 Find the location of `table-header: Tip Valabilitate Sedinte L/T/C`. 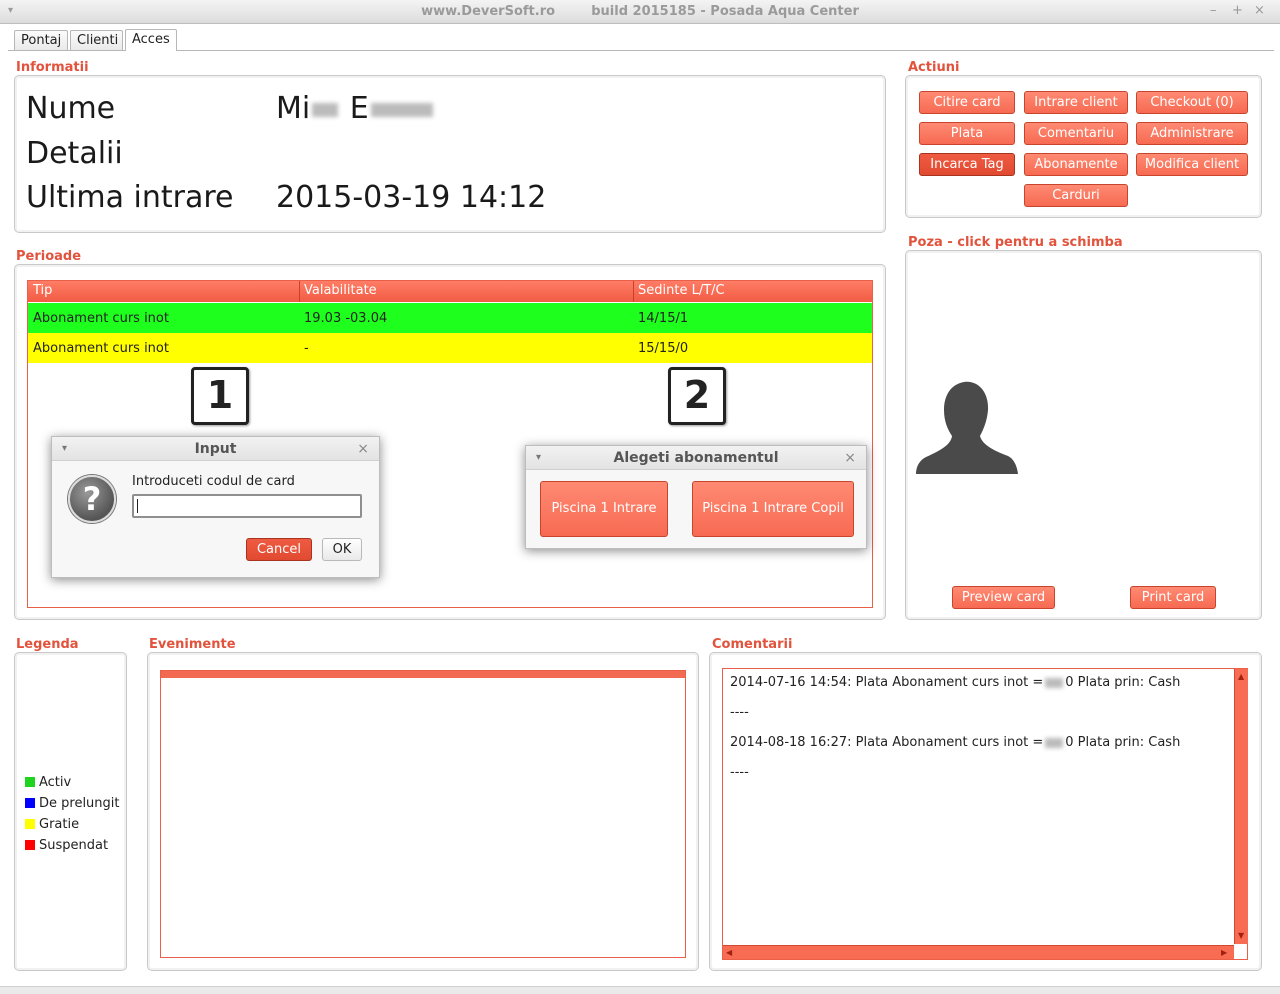

table-header: Tip Valabilitate Sedinte L/T/C is located at coordinates (450, 291).